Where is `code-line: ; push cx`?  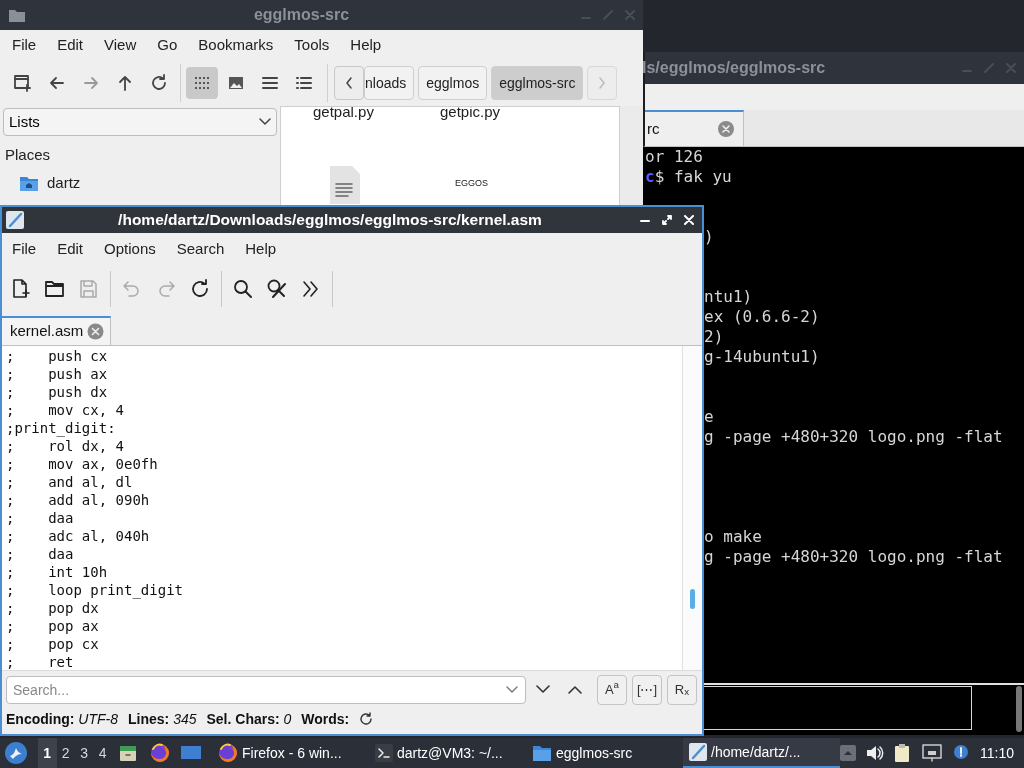 code-line: ; push cx is located at coordinates (57, 356).